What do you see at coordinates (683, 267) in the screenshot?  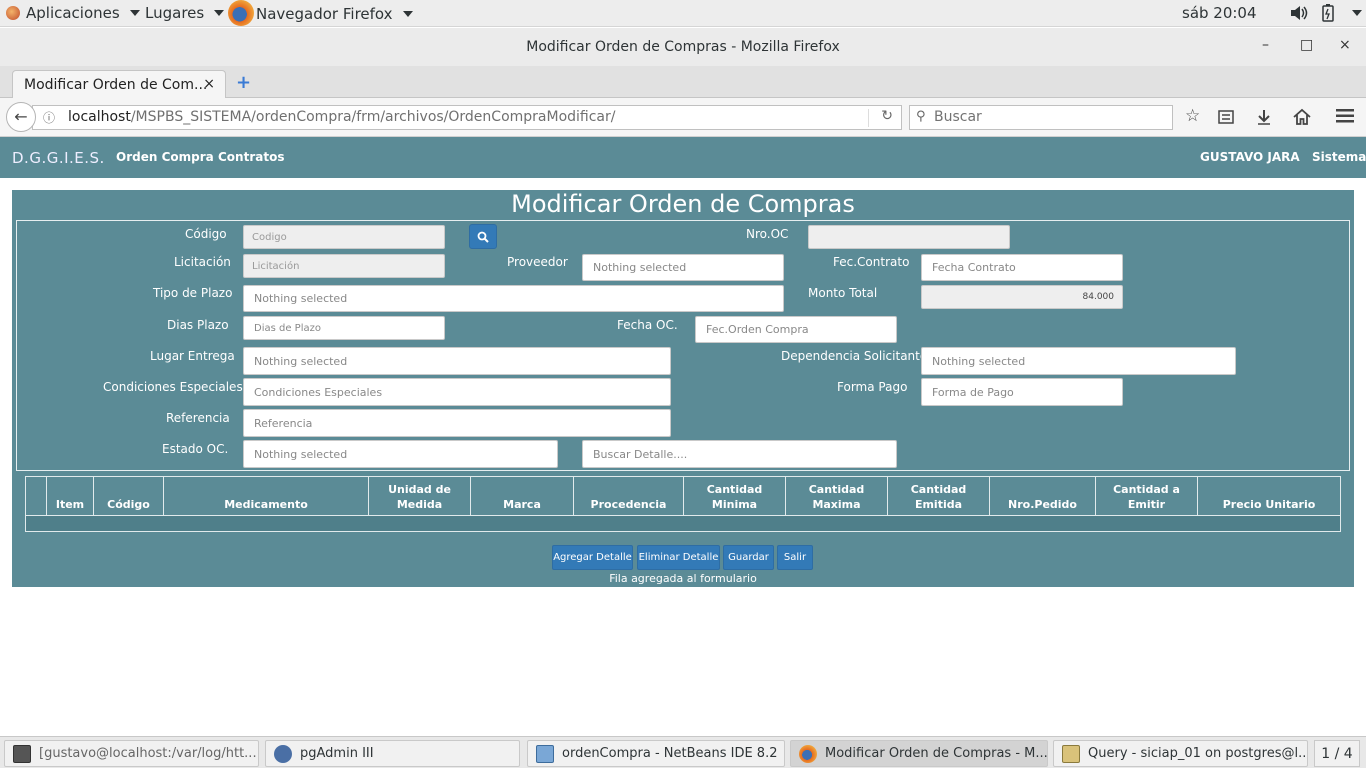 I see `proveedor-select: Nothing selected` at bounding box center [683, 267].